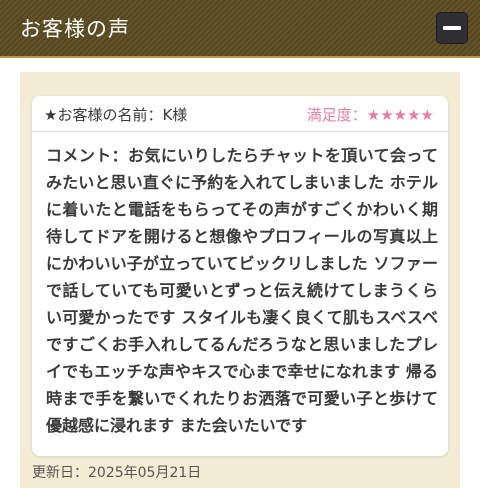  Describe the element at coordinates (117, 473) in the screenshot. I see `update-date: 更新日：2025年05月21日` at that location.